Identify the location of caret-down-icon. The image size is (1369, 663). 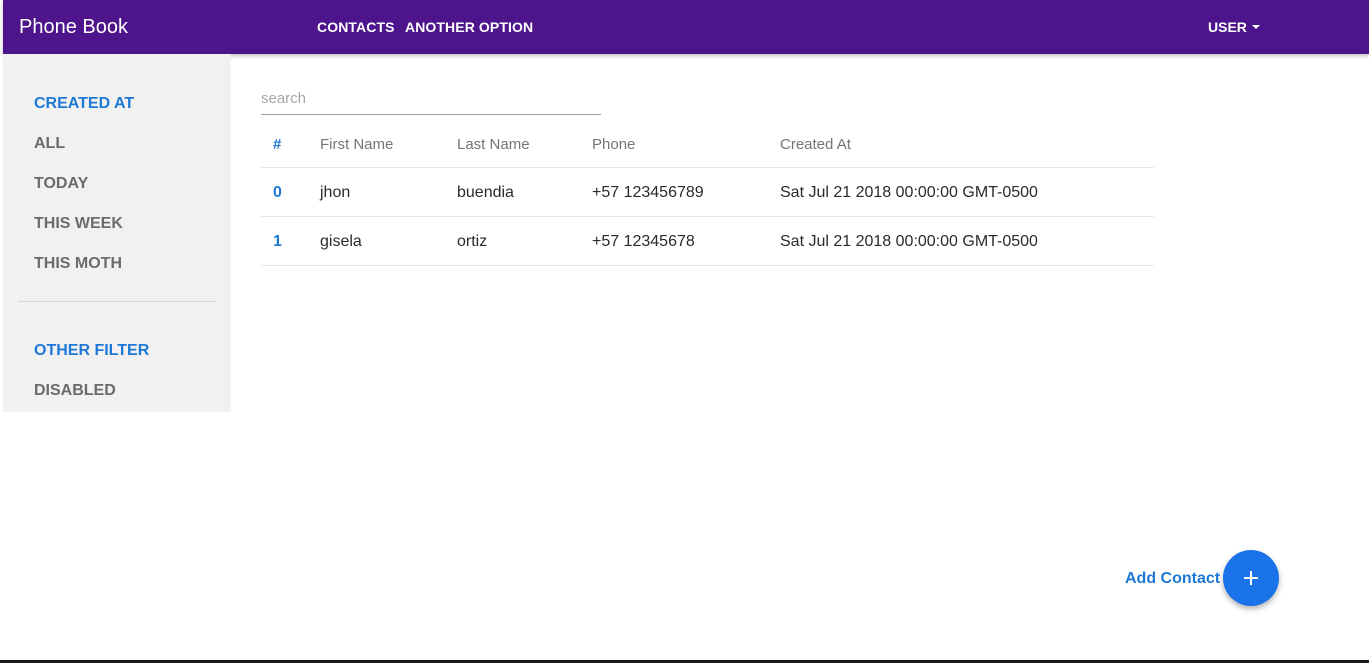
(1255, 27).